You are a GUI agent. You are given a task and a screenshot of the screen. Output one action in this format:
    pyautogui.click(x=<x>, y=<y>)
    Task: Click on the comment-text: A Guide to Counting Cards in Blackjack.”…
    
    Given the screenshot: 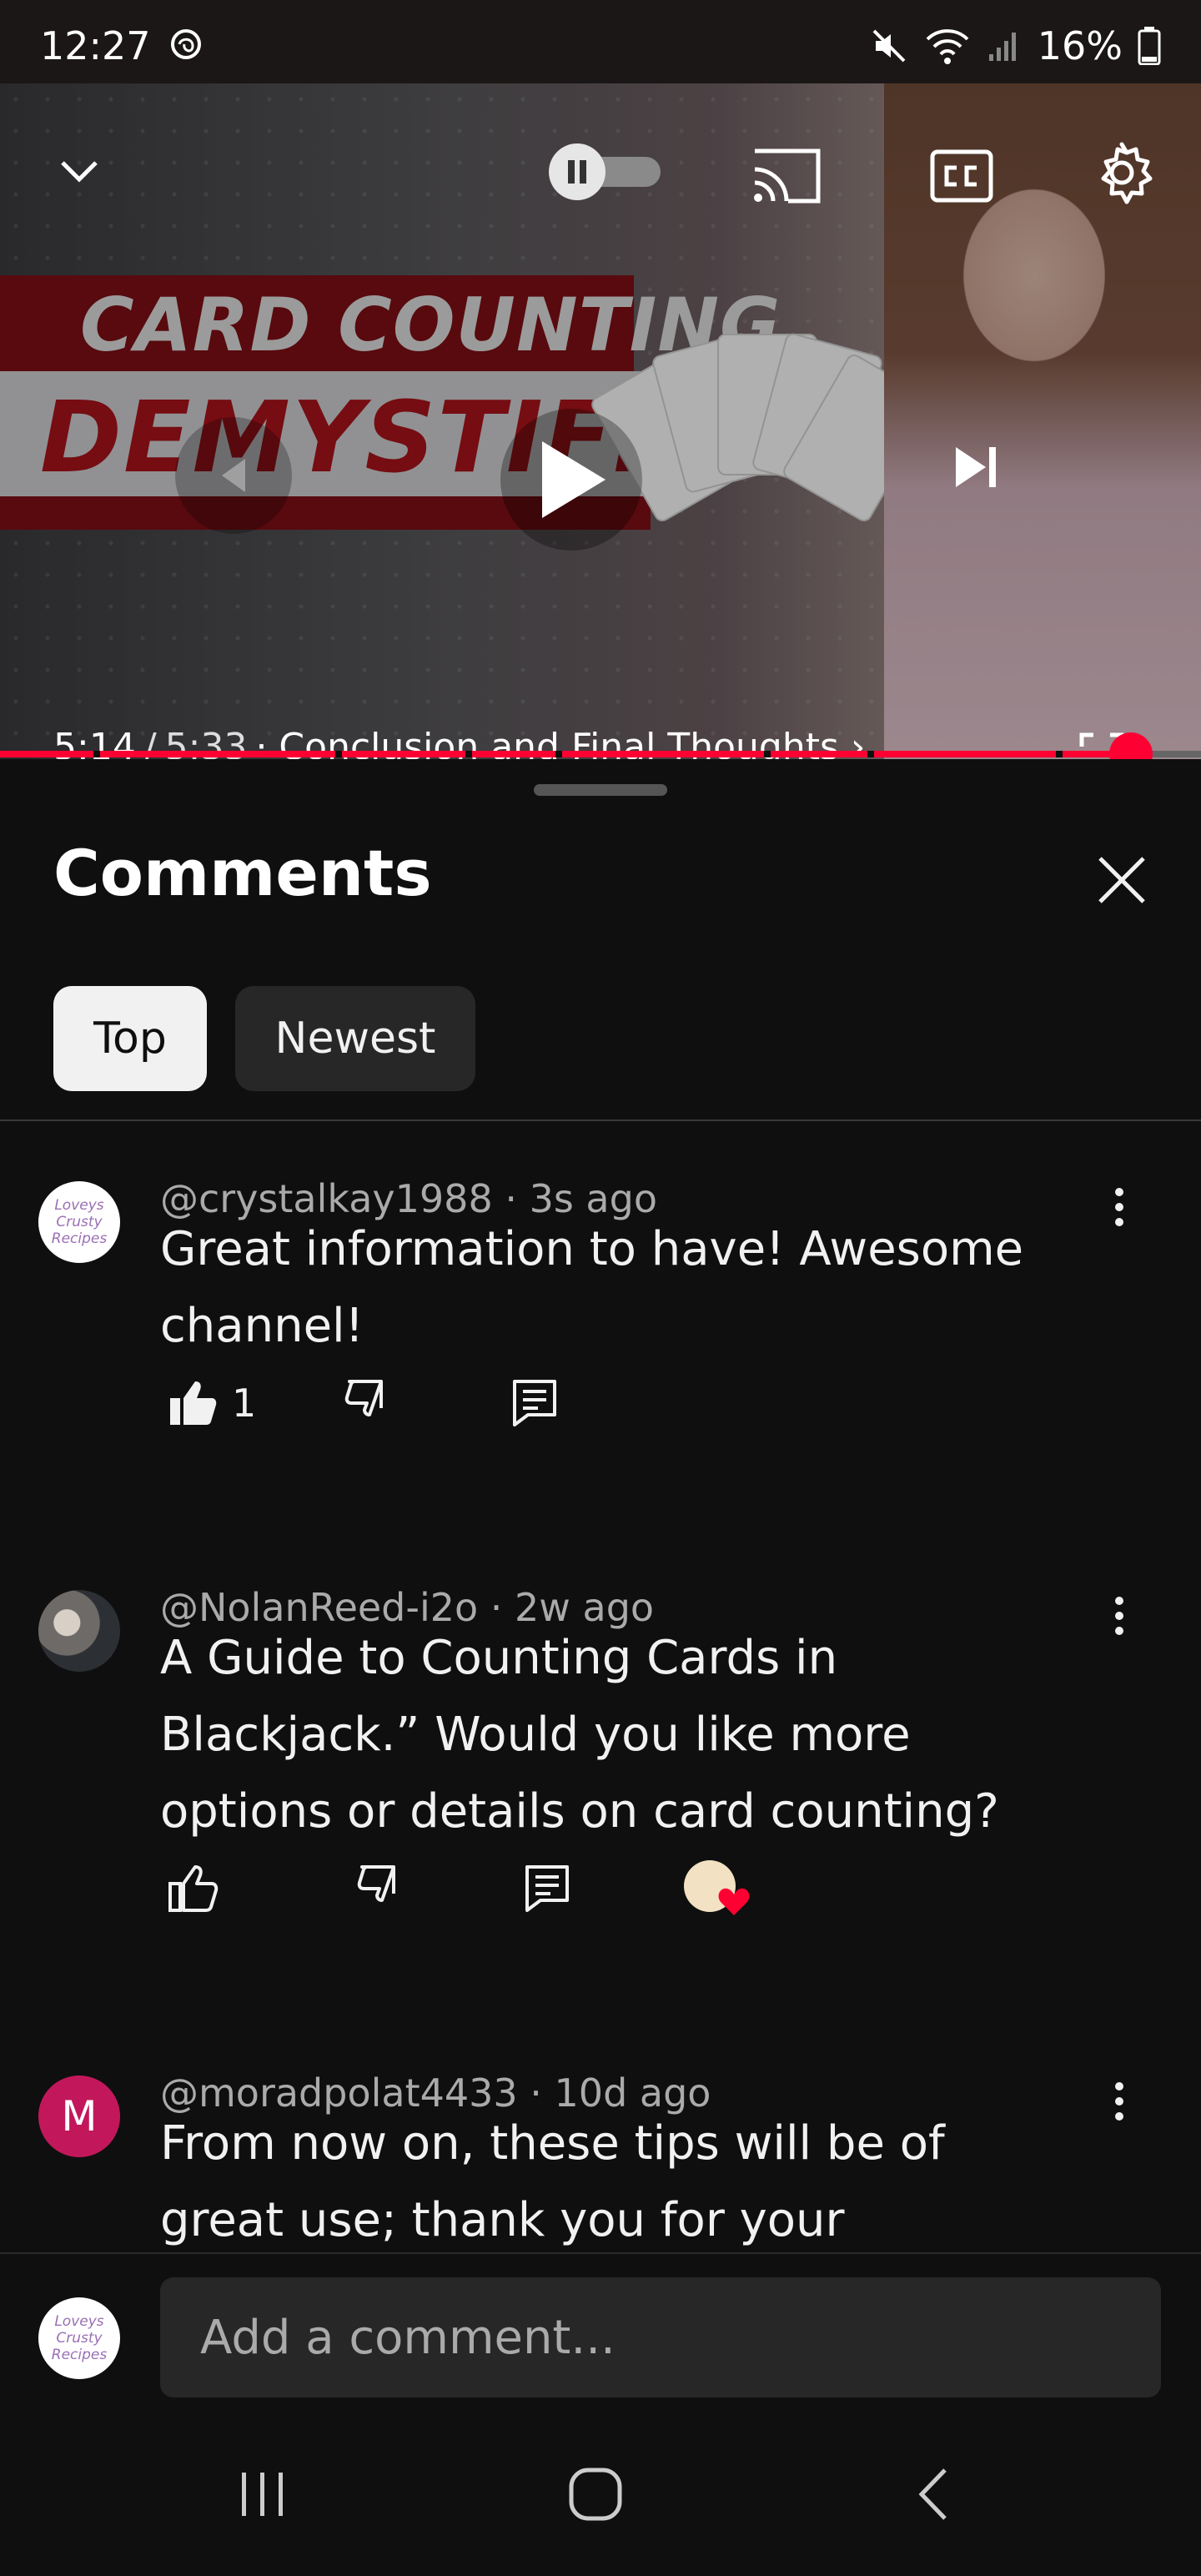 What is the action you would take?
    pyautogui.click(x=580, y=1735)
    